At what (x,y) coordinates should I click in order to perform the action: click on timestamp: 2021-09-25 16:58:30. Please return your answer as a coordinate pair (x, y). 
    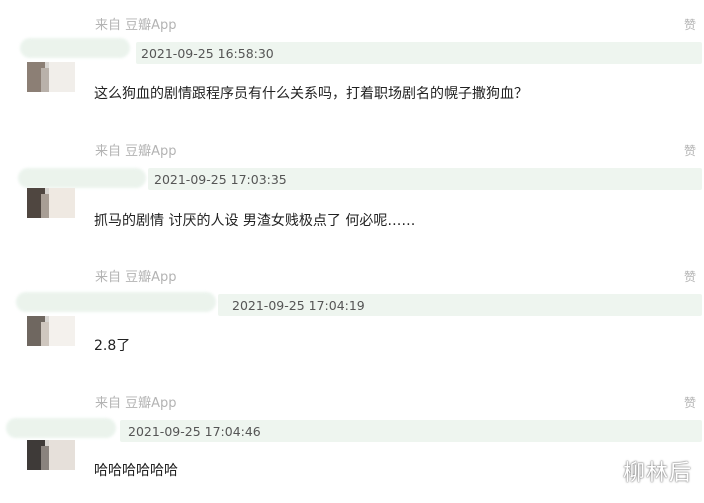
    Looking at the image, I should click on (207, 53).